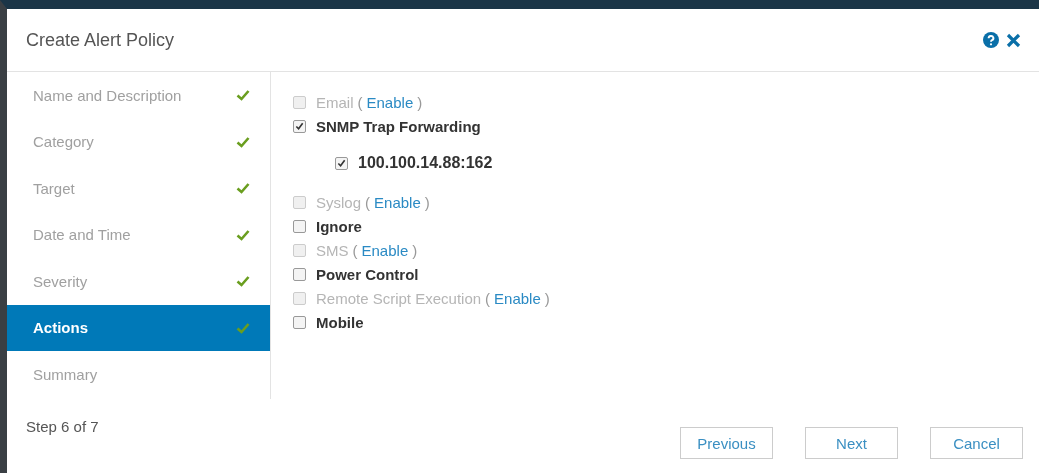  Describe the element at coordinates (138, 374) in the screenshot. I see `wizard-step: Summary` at that location.